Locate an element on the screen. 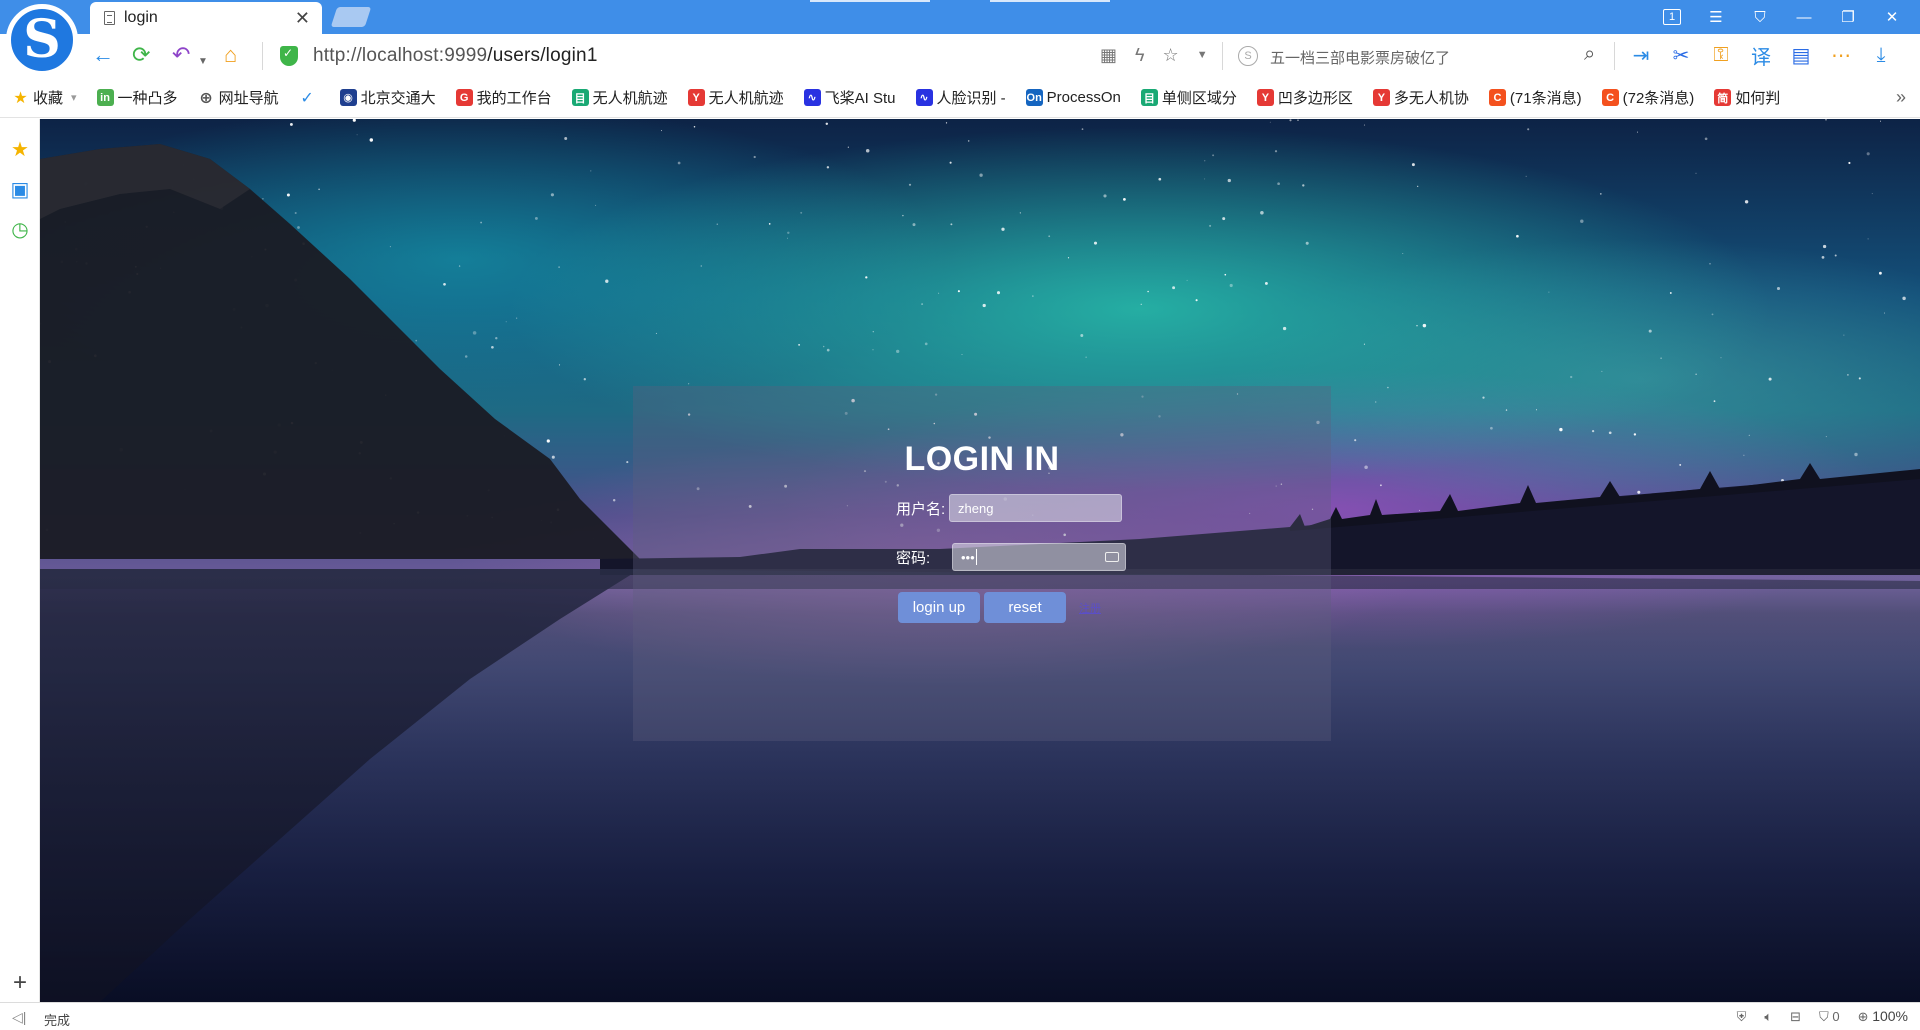 This screenshot has width=1920, height=1030. bookmark-item: ∿ 飞桨AI Stu is located at coordinates (849, 97).